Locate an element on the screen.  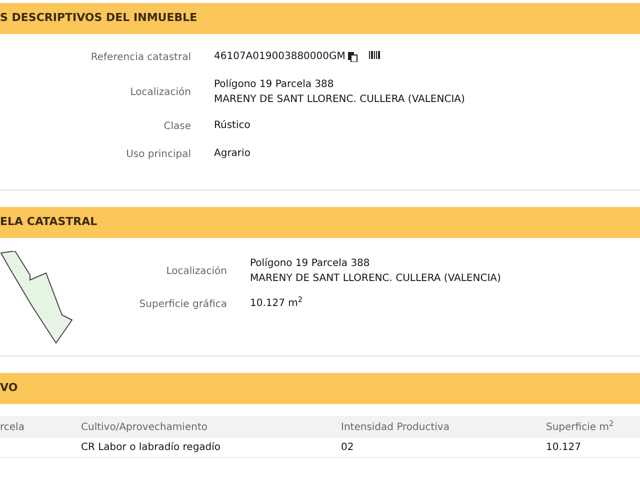
section-header: S DESCRIPTIVOS DEL INMUEBLE is located at coordinates (320, 18).